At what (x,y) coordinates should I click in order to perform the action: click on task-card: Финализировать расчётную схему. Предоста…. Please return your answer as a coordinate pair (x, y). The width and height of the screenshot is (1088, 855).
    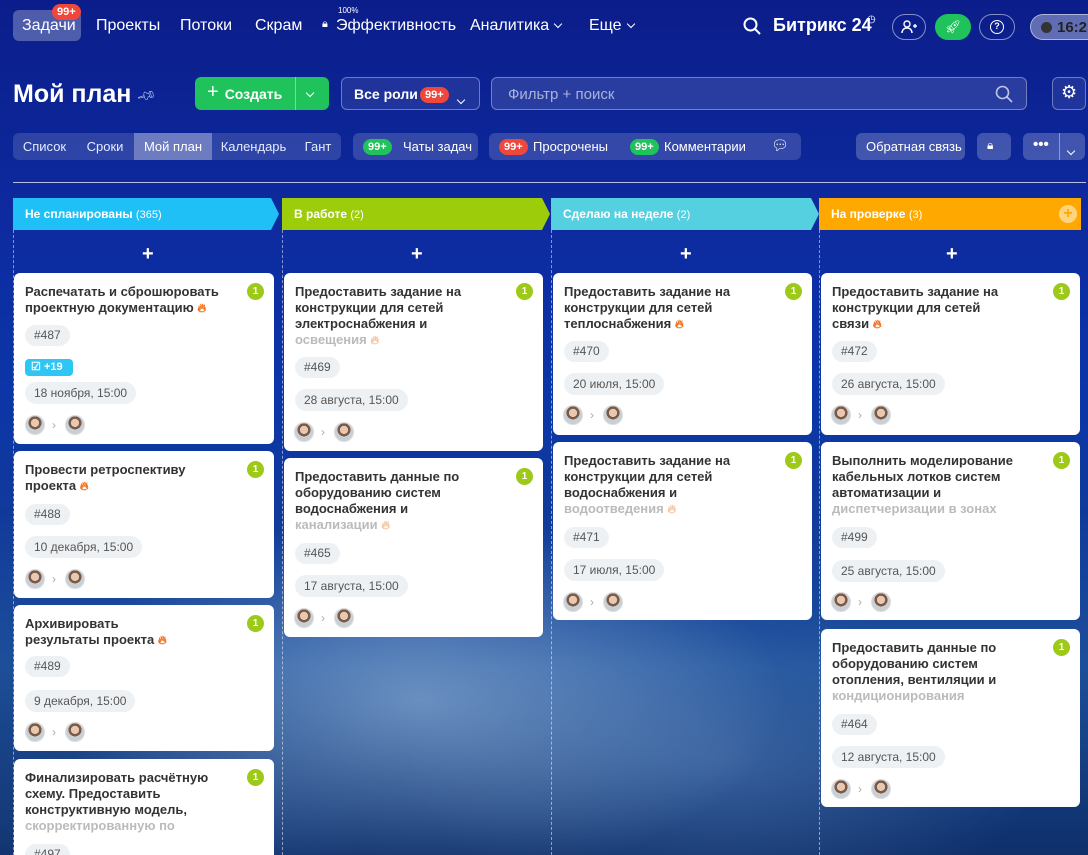
    Looking at the image, I should click on (144, 807).